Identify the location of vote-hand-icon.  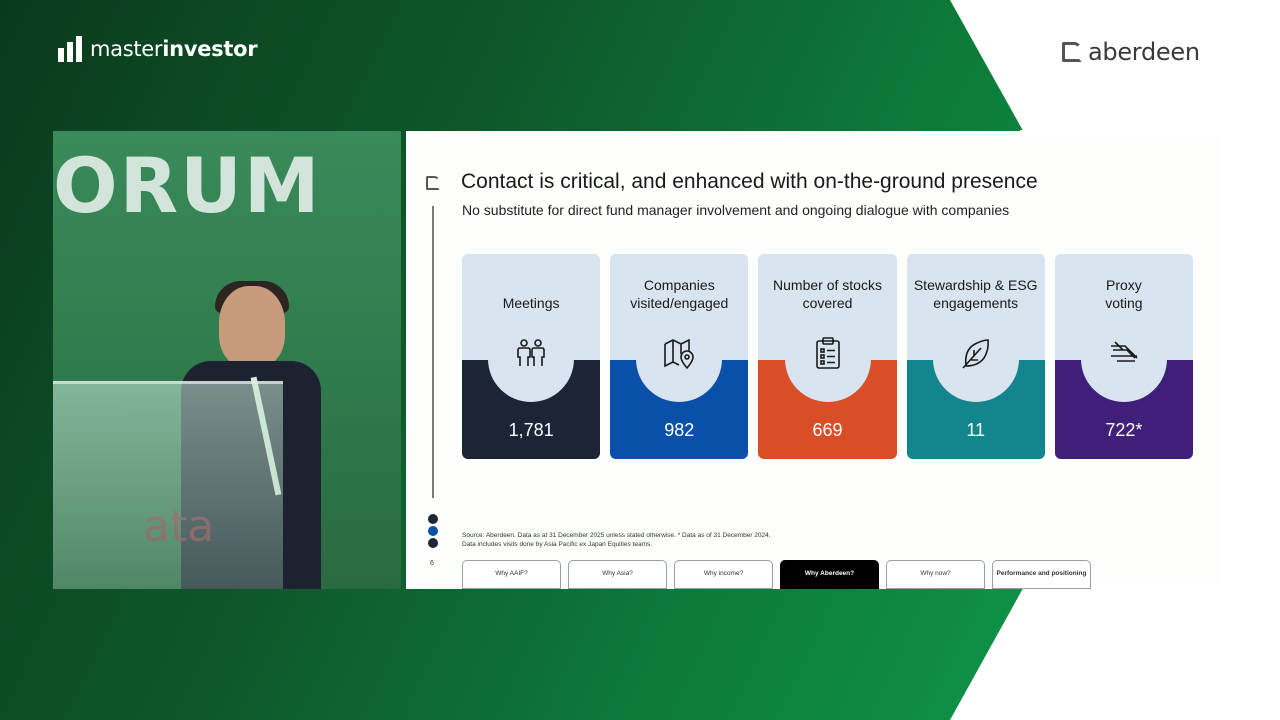
(1124, 351).